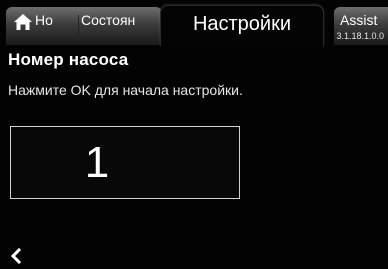 This screenshot has width=388, height=269. Describe the element at coordinates (68, 59) in the screenshot. I see `page-title: Номер насоса` at that location.